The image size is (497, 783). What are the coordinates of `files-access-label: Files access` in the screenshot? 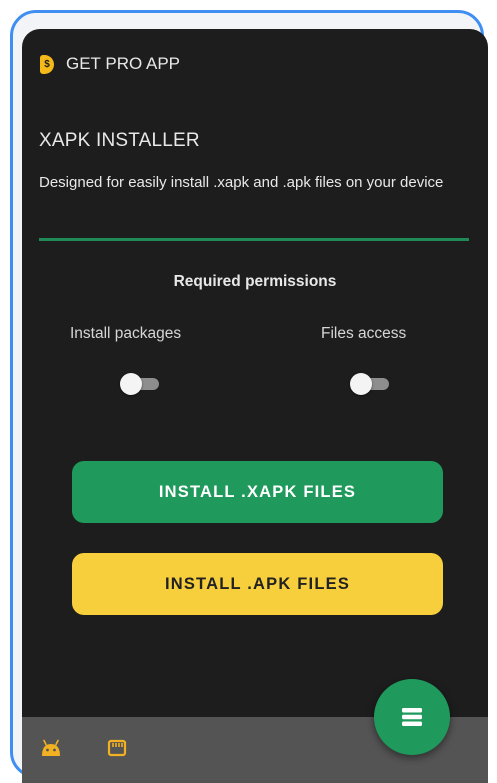 It's located at (364, 333).